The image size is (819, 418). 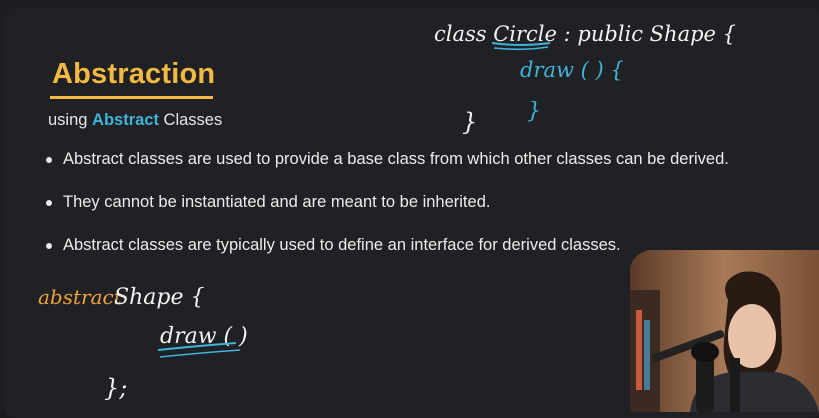 What do you see at coordinates (469, 122) in the screenshot?
I see `annotation-outer-brace: }` at bounding box center [469, 122].